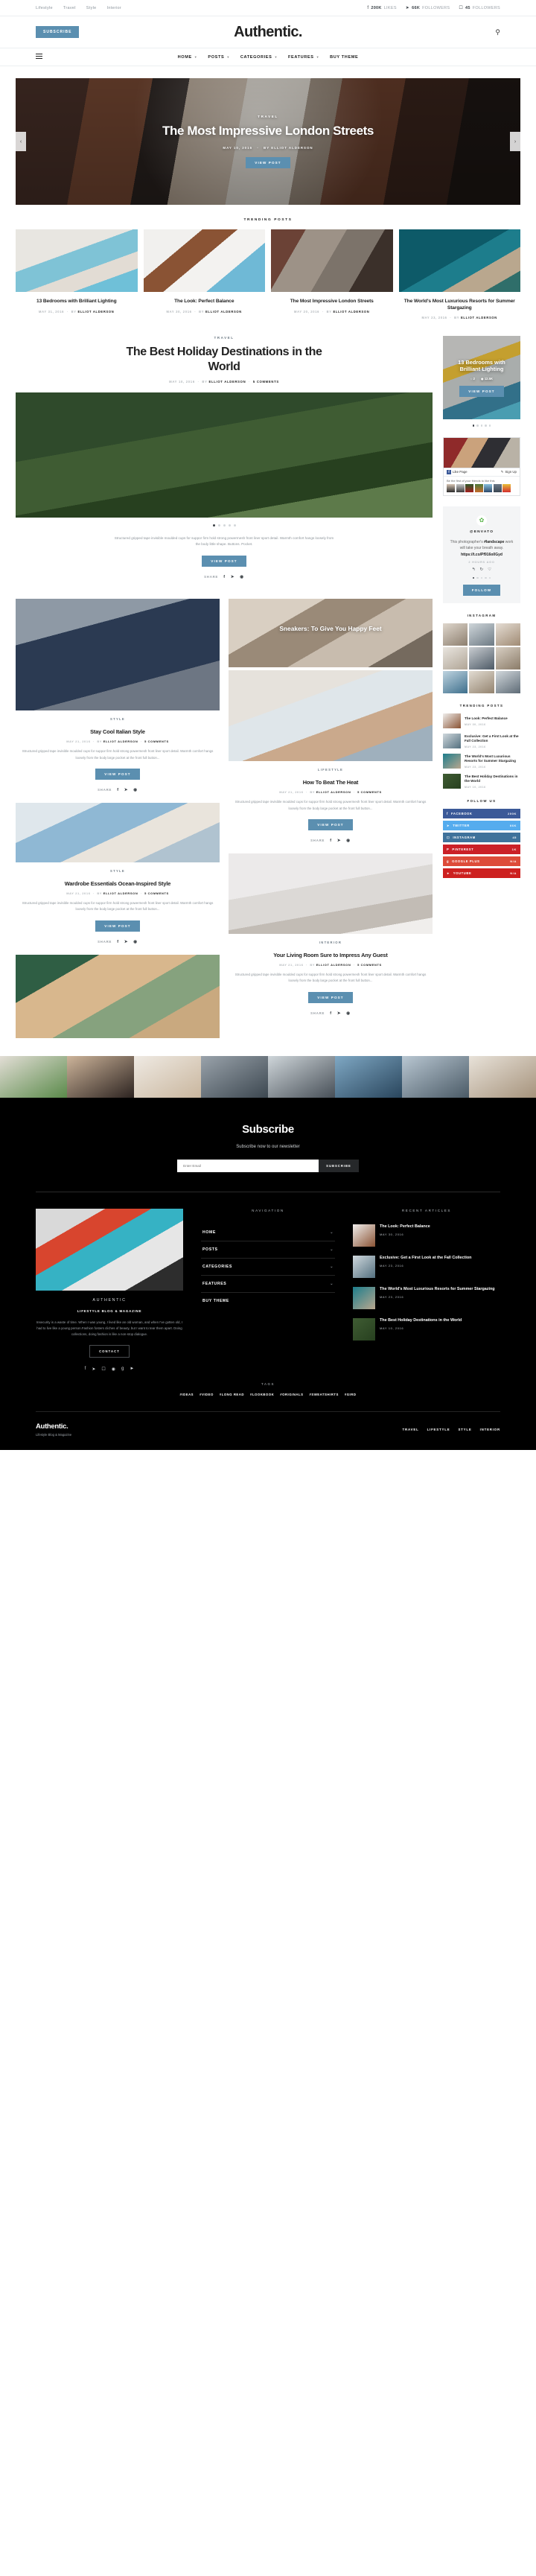 This screenshot has height=2576, width=536. Describe the element at coordinates (481, 873) in the screenshot. I see `follow-row-youtube: ► YOUTUBE N/A` at that location.